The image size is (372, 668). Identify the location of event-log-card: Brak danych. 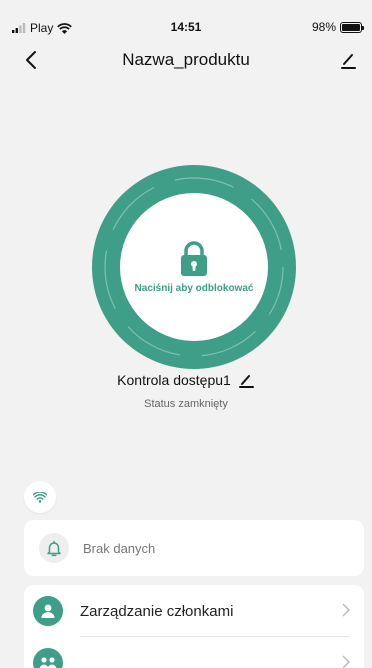
(194, 548).